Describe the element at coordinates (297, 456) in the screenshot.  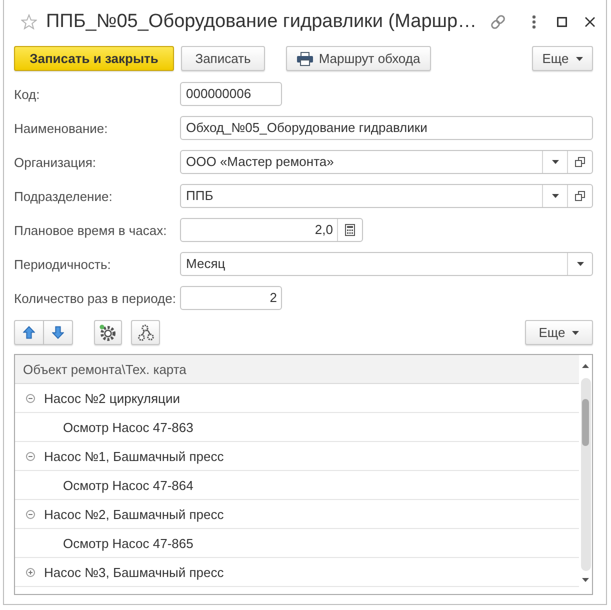
I see `tree-row: Насос №1, Башмачный пресс` at that location.